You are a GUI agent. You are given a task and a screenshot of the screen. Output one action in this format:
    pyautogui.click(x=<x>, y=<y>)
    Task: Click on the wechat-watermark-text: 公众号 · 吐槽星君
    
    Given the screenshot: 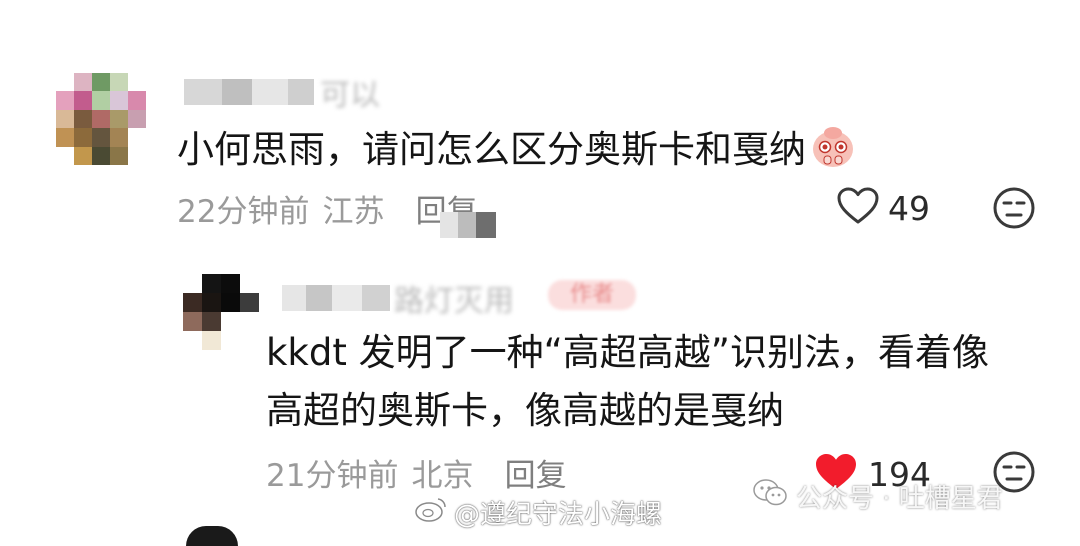 What is the action you would take?
    pyautogui.click(x=899, y=499)
    